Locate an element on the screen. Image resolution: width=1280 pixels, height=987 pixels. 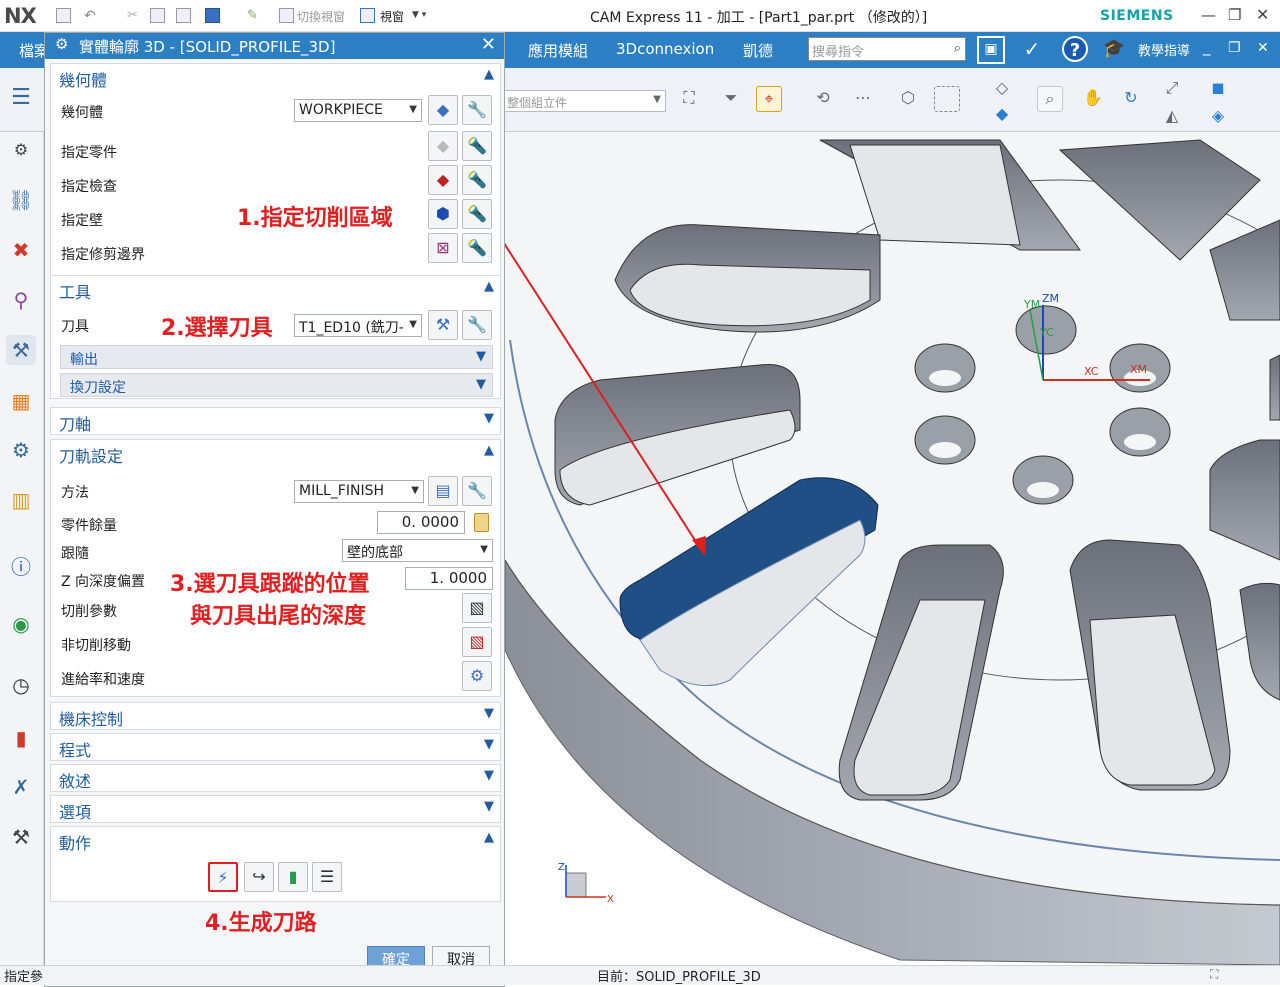
snap-point-icon: ⛶ is located at coordinates (689, 99).